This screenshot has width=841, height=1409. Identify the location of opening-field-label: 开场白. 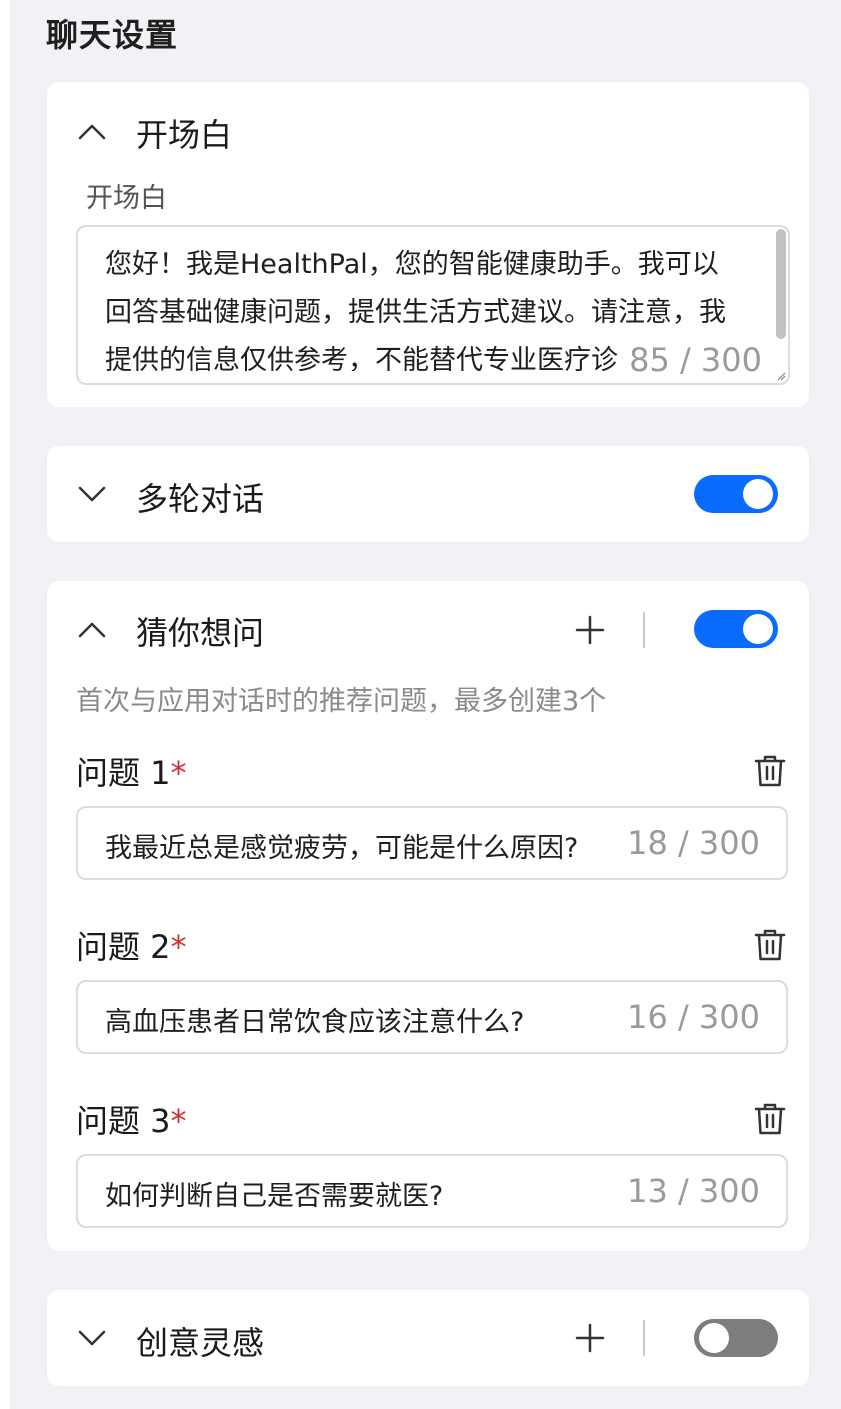
(126, 198).